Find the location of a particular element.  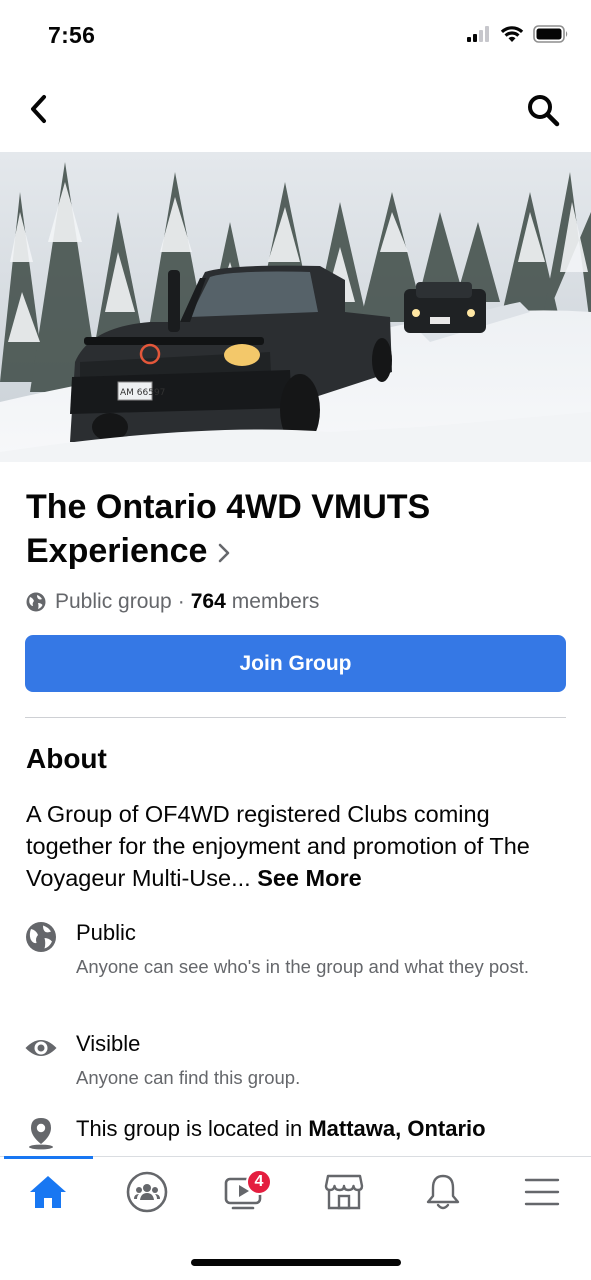

chevron-left-icon is located at coordinates (38, 109).